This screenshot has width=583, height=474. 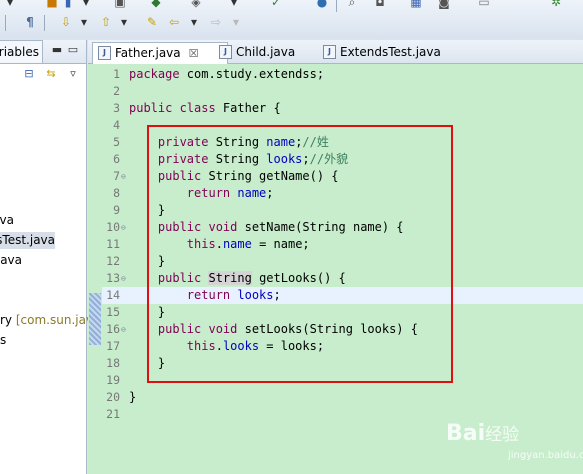 I want to click on pilcrow-icon: ¶, so click(x=30, y=22).